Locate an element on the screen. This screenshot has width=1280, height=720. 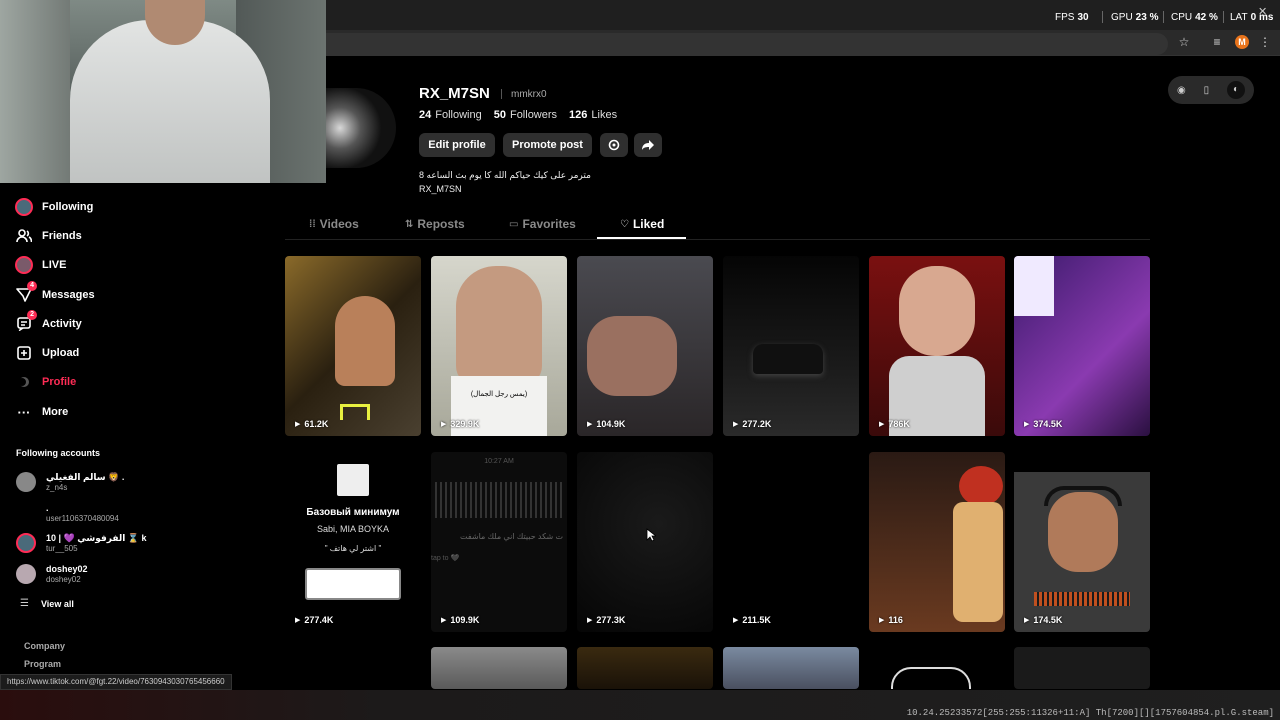
star-icon: ☆ is located at coordinates (1184, 42).